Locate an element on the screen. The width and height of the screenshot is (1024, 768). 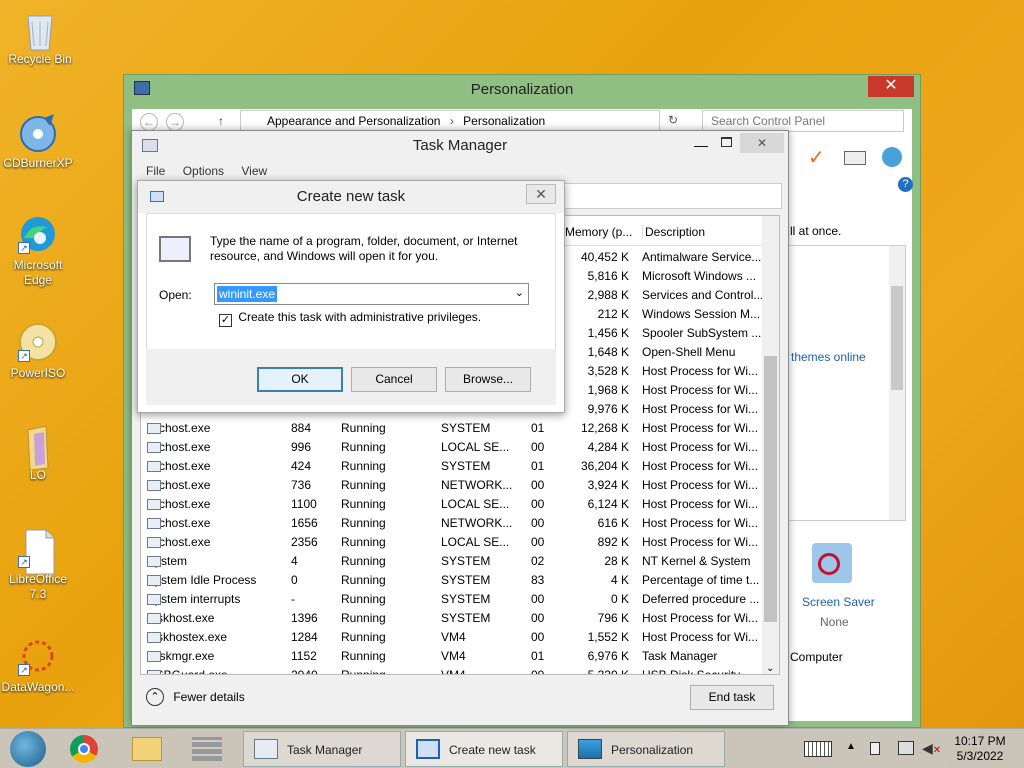
taskbar-task-manager: Task Manager is located at coordinates (322, 749).